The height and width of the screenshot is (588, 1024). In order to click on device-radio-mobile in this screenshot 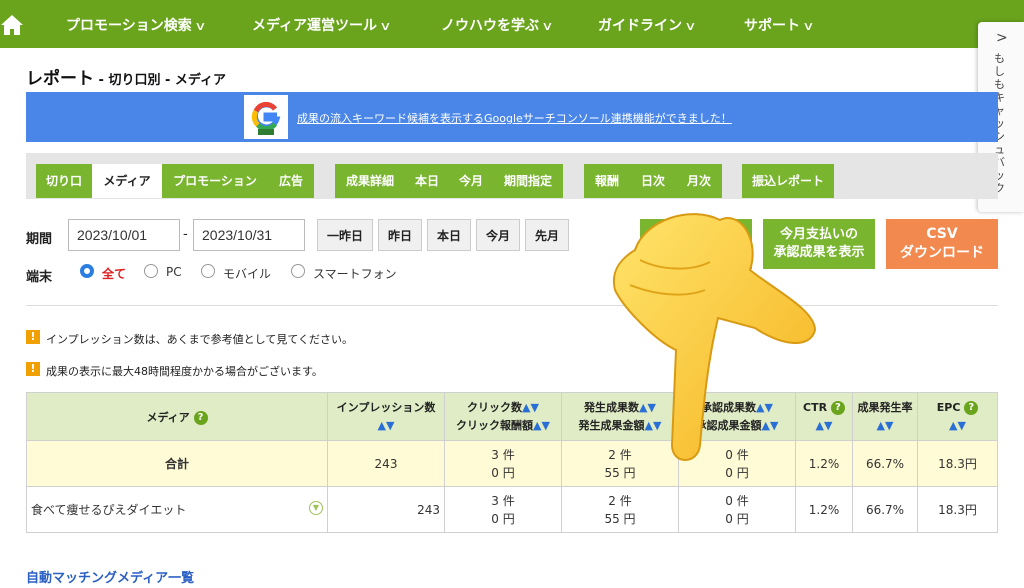, I will do `click(208, 271)`.